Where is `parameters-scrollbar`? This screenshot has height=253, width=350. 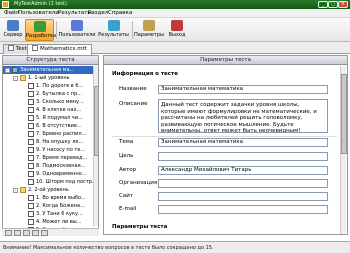
parameters-scrollbar is located at coordinates (343, 150).